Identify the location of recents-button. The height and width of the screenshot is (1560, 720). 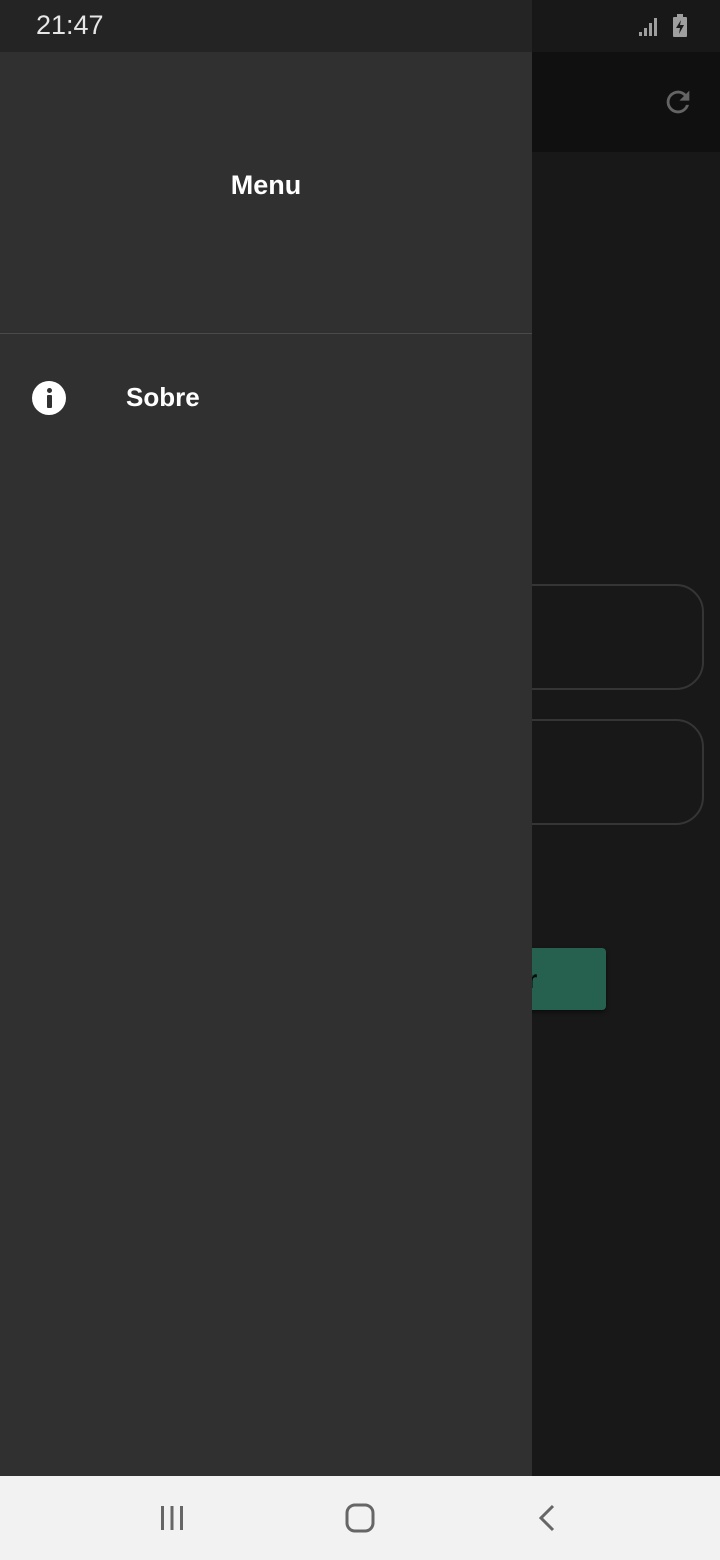
(172, 1518).